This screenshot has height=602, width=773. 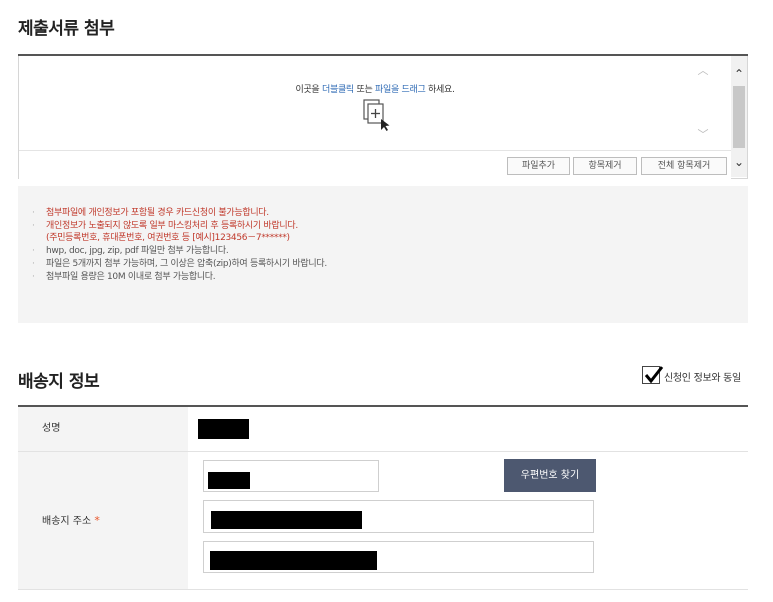 I want to click on remove-item-button: 항목제거, so click(x=605, y=166).